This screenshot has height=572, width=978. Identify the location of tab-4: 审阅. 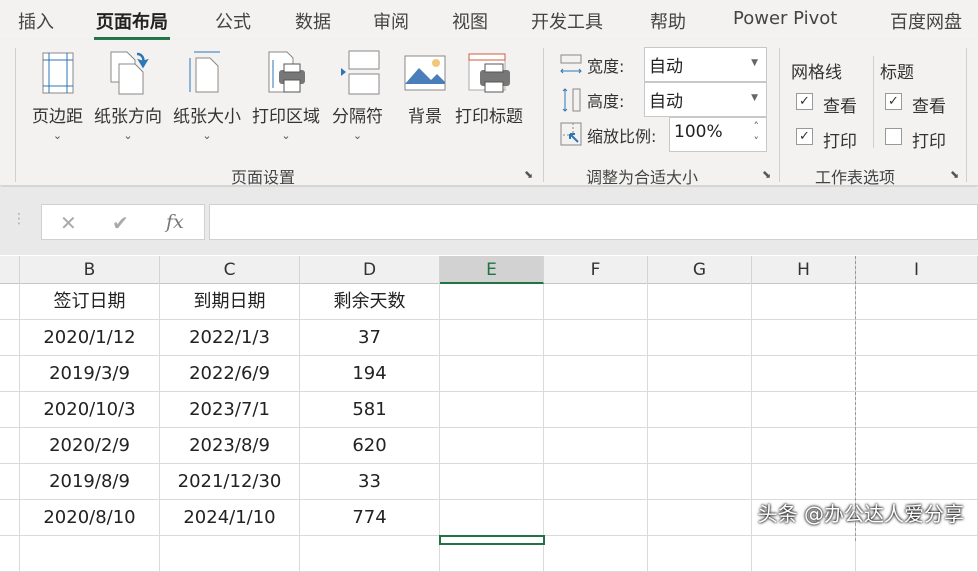
(391, 21).